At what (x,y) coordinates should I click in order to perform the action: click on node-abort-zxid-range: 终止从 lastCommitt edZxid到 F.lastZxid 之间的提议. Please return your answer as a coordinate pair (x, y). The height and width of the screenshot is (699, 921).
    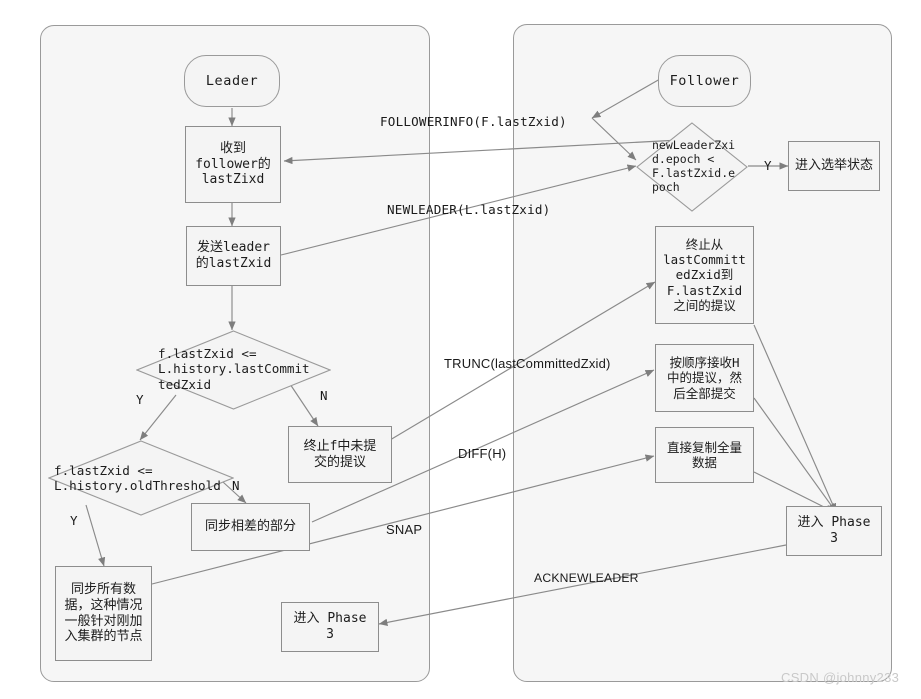
    Looking at the image, I should click on (704, 275).